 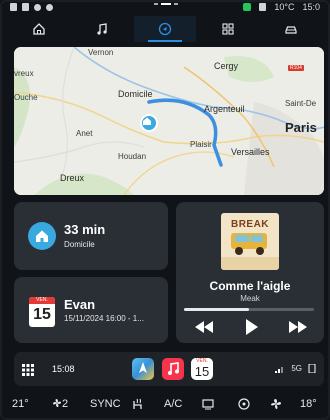 I want to click on page-indicator, so click(x=166, y=4).